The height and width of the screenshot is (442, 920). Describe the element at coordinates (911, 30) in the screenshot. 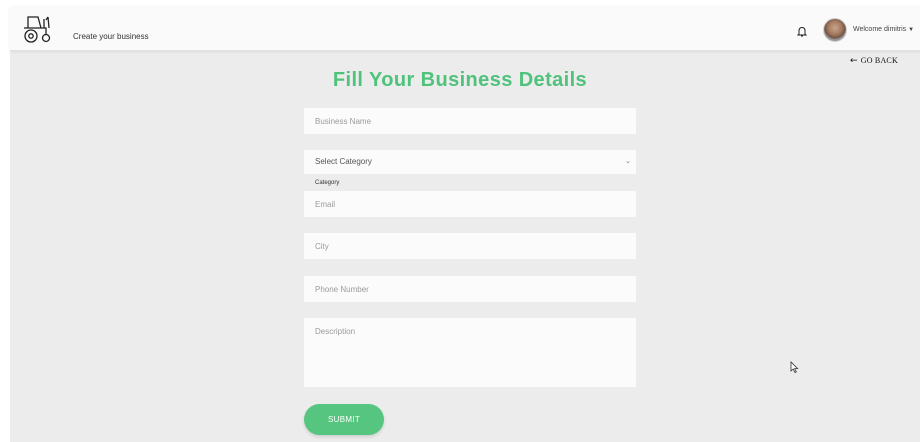

I see `caret-down-icon: ▼` at that location.